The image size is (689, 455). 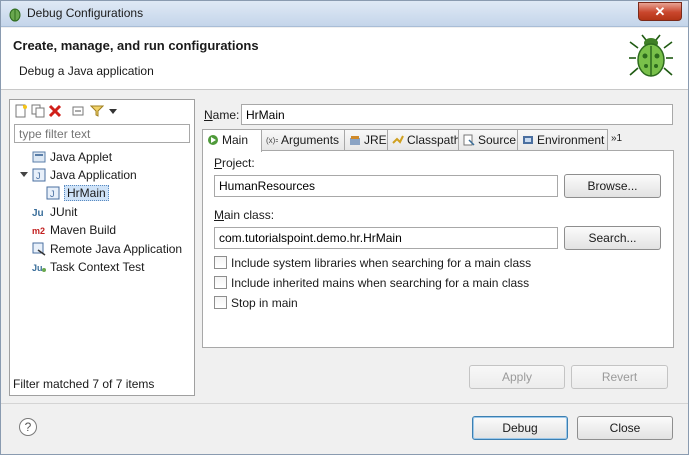 I want to click on name-input, so click(x=457, y=114).